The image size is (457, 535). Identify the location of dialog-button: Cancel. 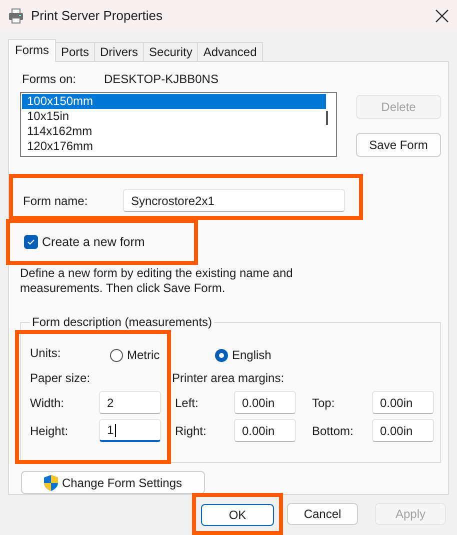
(322, 514).